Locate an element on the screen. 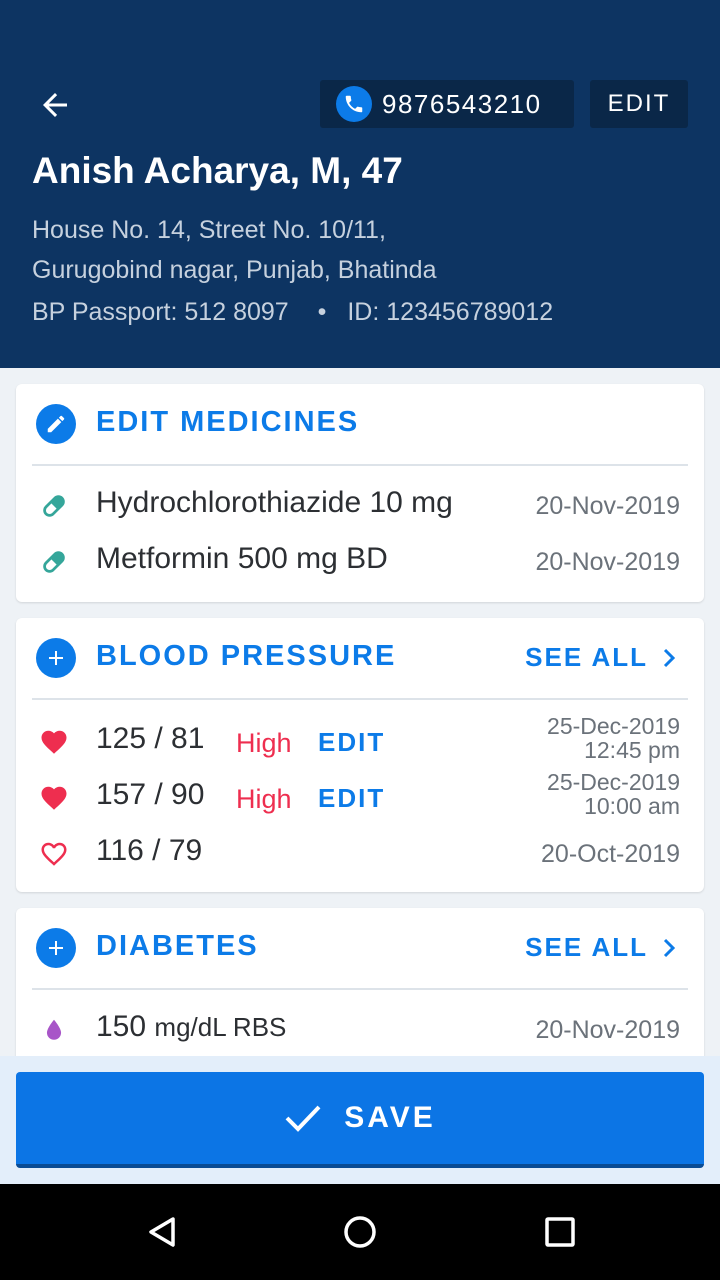  bp-reading-row: 157 / 90 High EDIT 25-Dec-2019 10:00 am is located at coordinates (360, 798).